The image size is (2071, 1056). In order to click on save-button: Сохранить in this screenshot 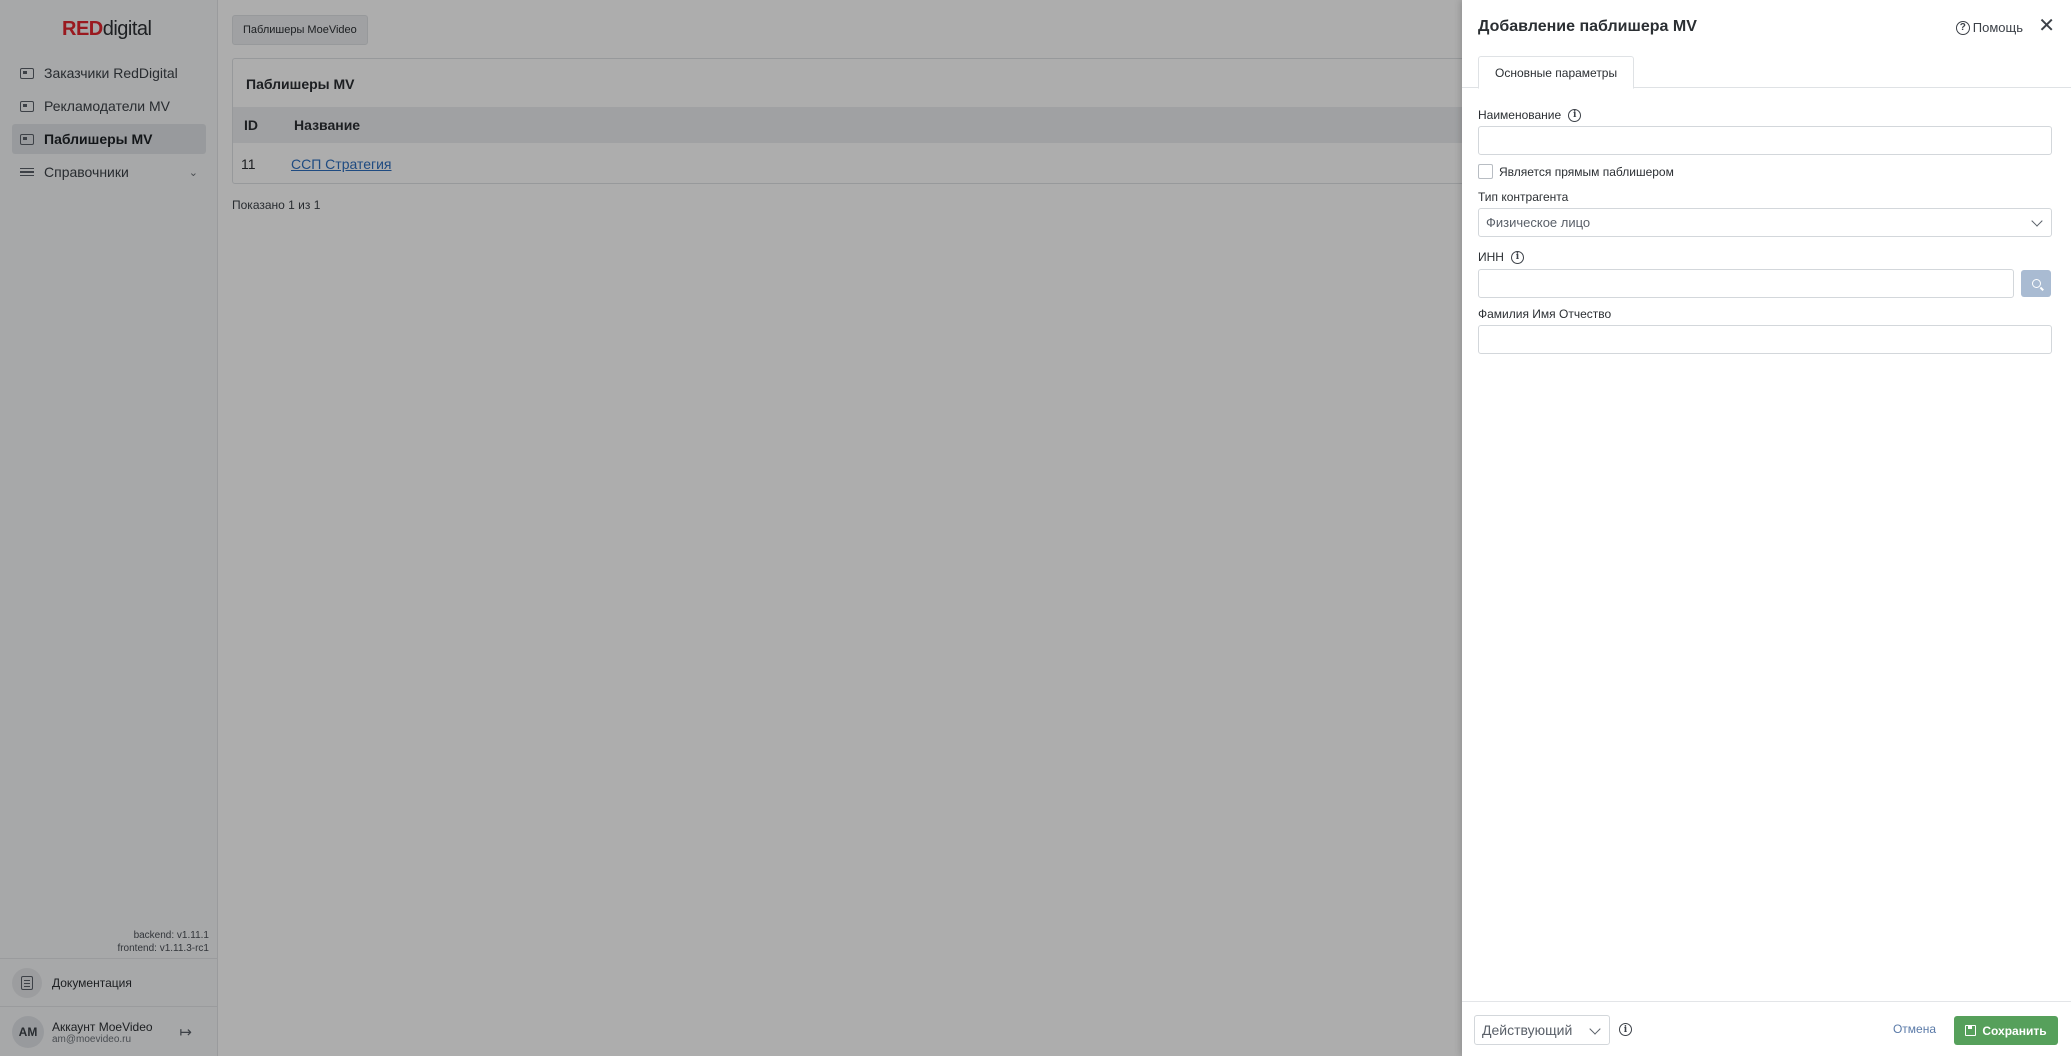, I will do `click(2006, 1030)`.